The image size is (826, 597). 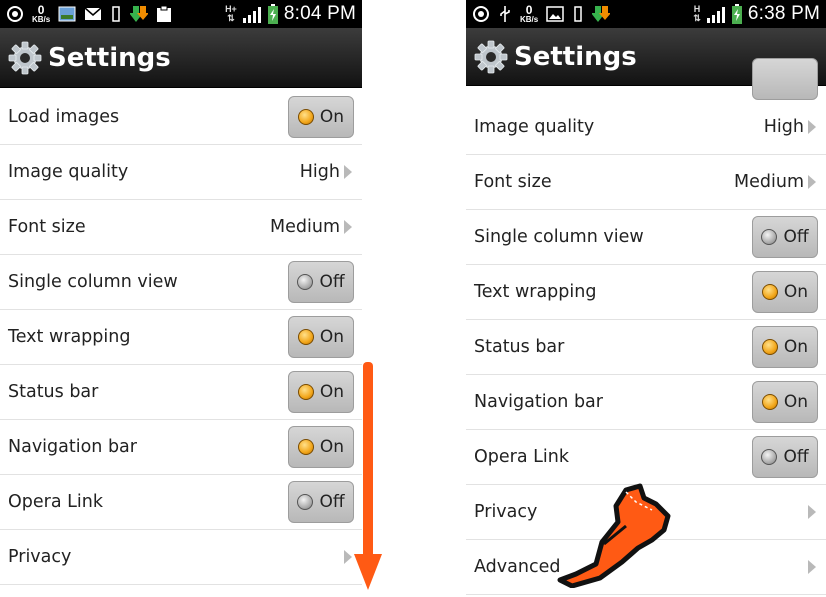 I want to click on action-bar: Settings, so click(x=181, y=58).